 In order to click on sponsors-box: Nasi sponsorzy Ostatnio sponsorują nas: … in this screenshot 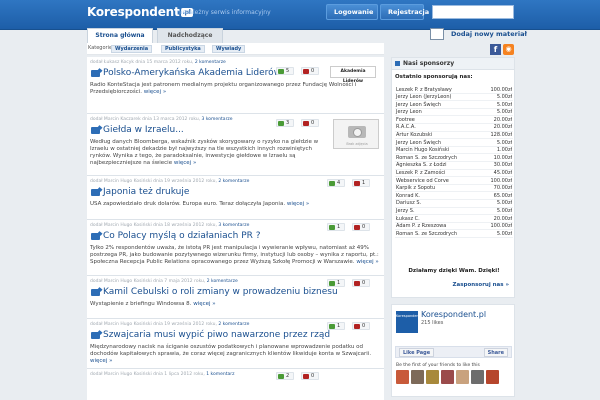, I will do `click(453, 177)`.